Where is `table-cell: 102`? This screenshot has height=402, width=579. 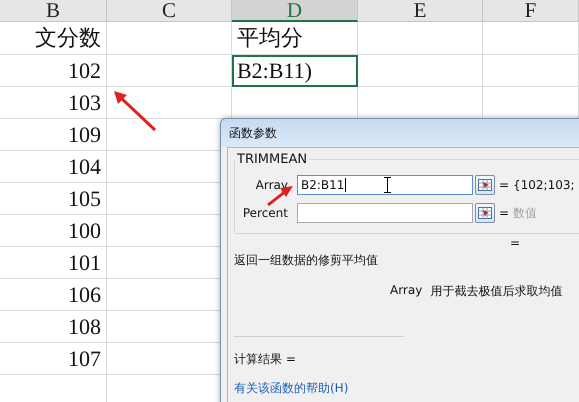
table-cell: 102 is located at coordinates (53, 71).